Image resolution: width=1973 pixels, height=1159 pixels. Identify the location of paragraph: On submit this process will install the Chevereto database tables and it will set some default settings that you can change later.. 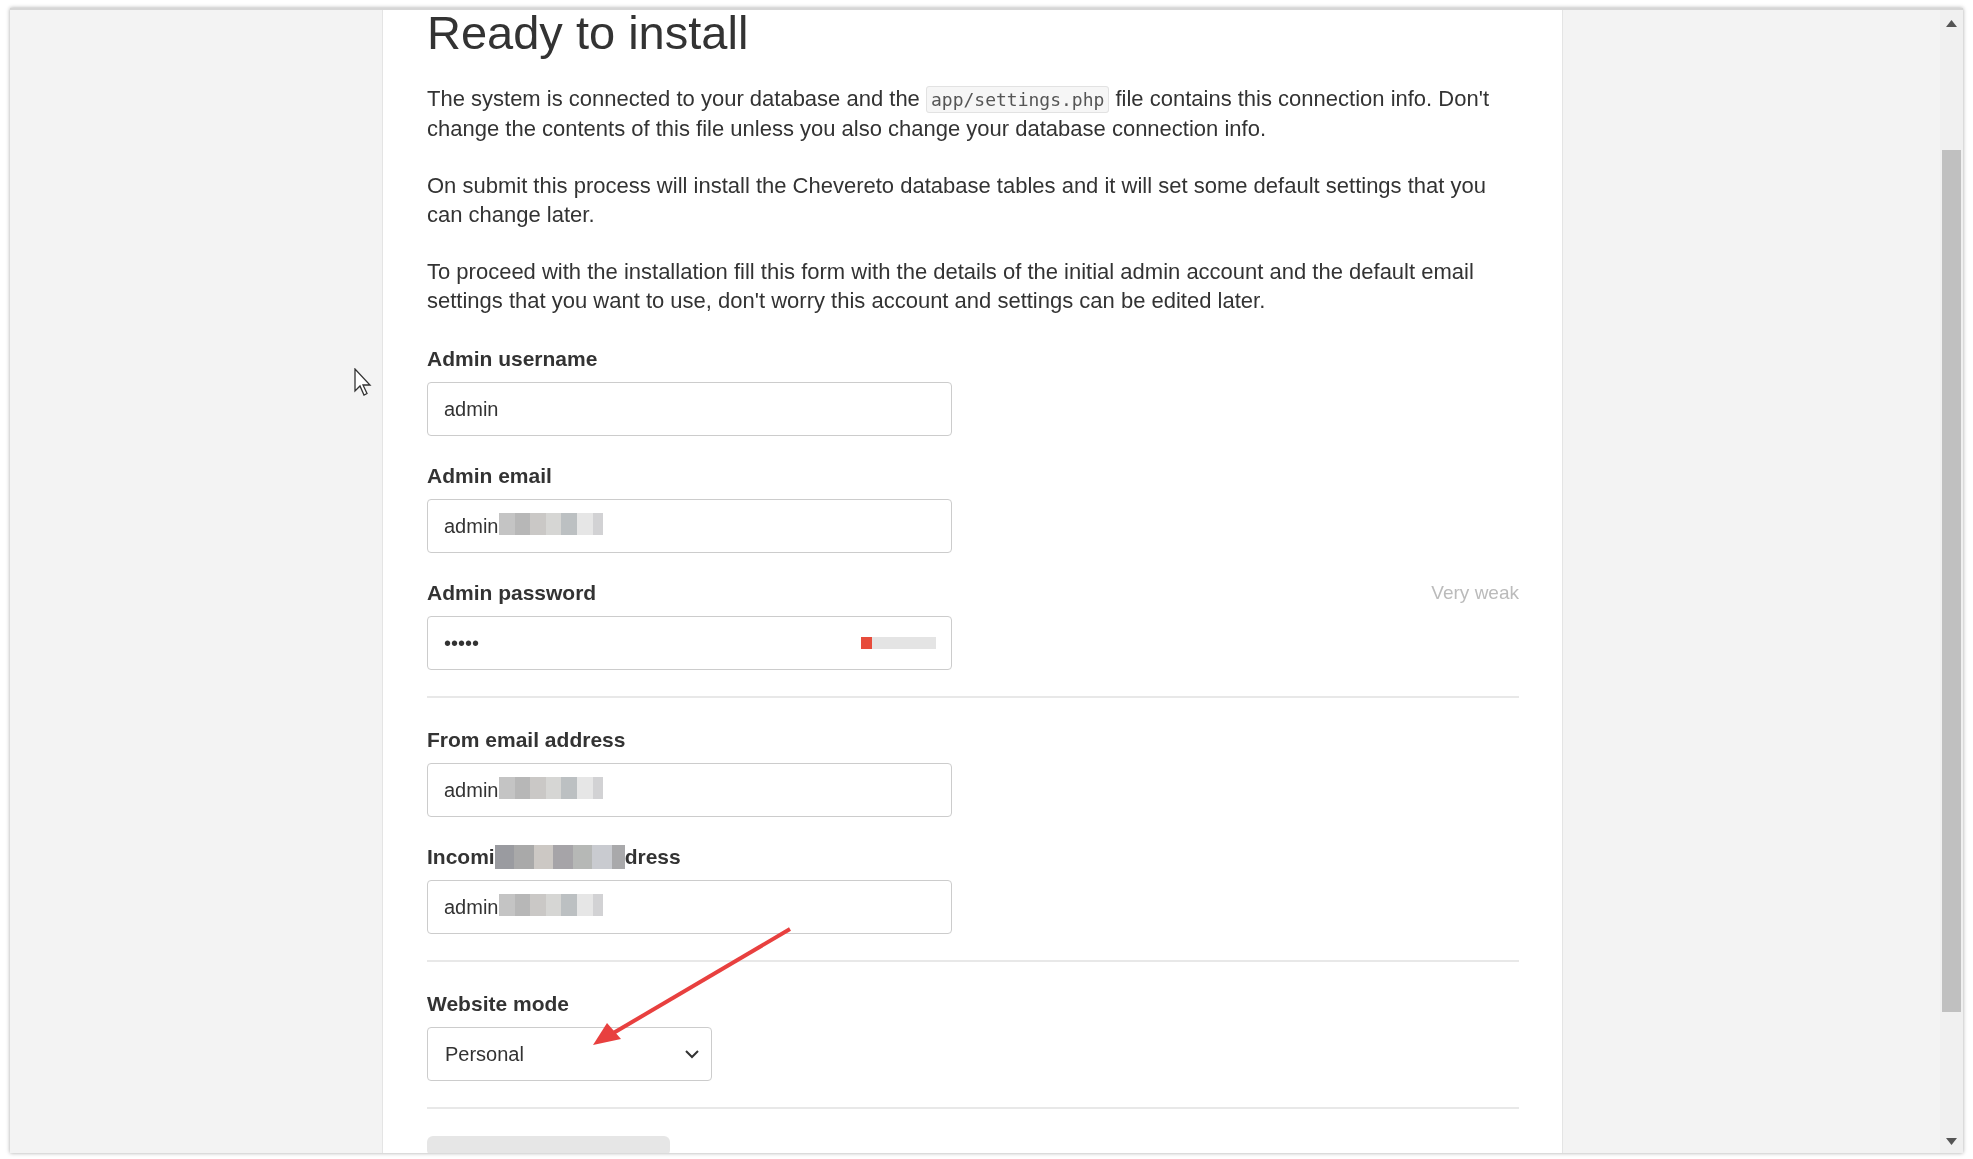
(957, 200).